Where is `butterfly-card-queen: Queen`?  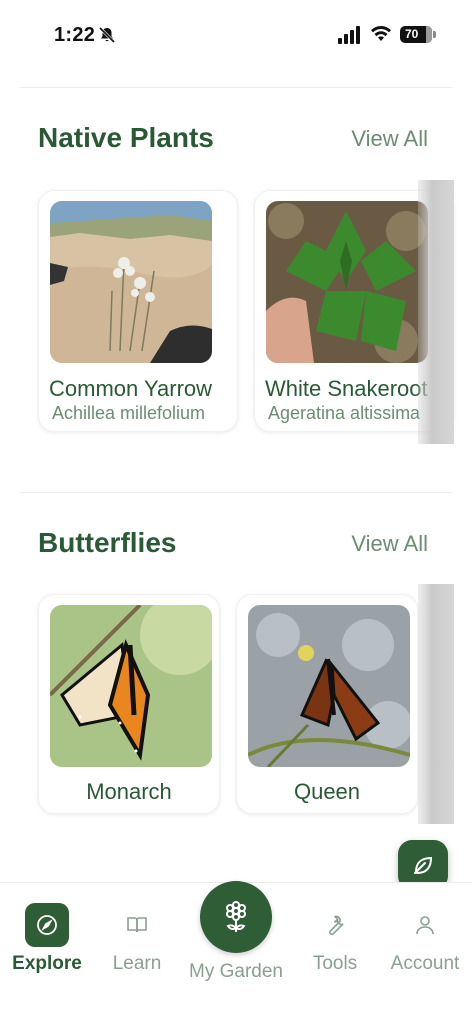 butterfly-card-queen: Queen is located at coordinates (327, 704).